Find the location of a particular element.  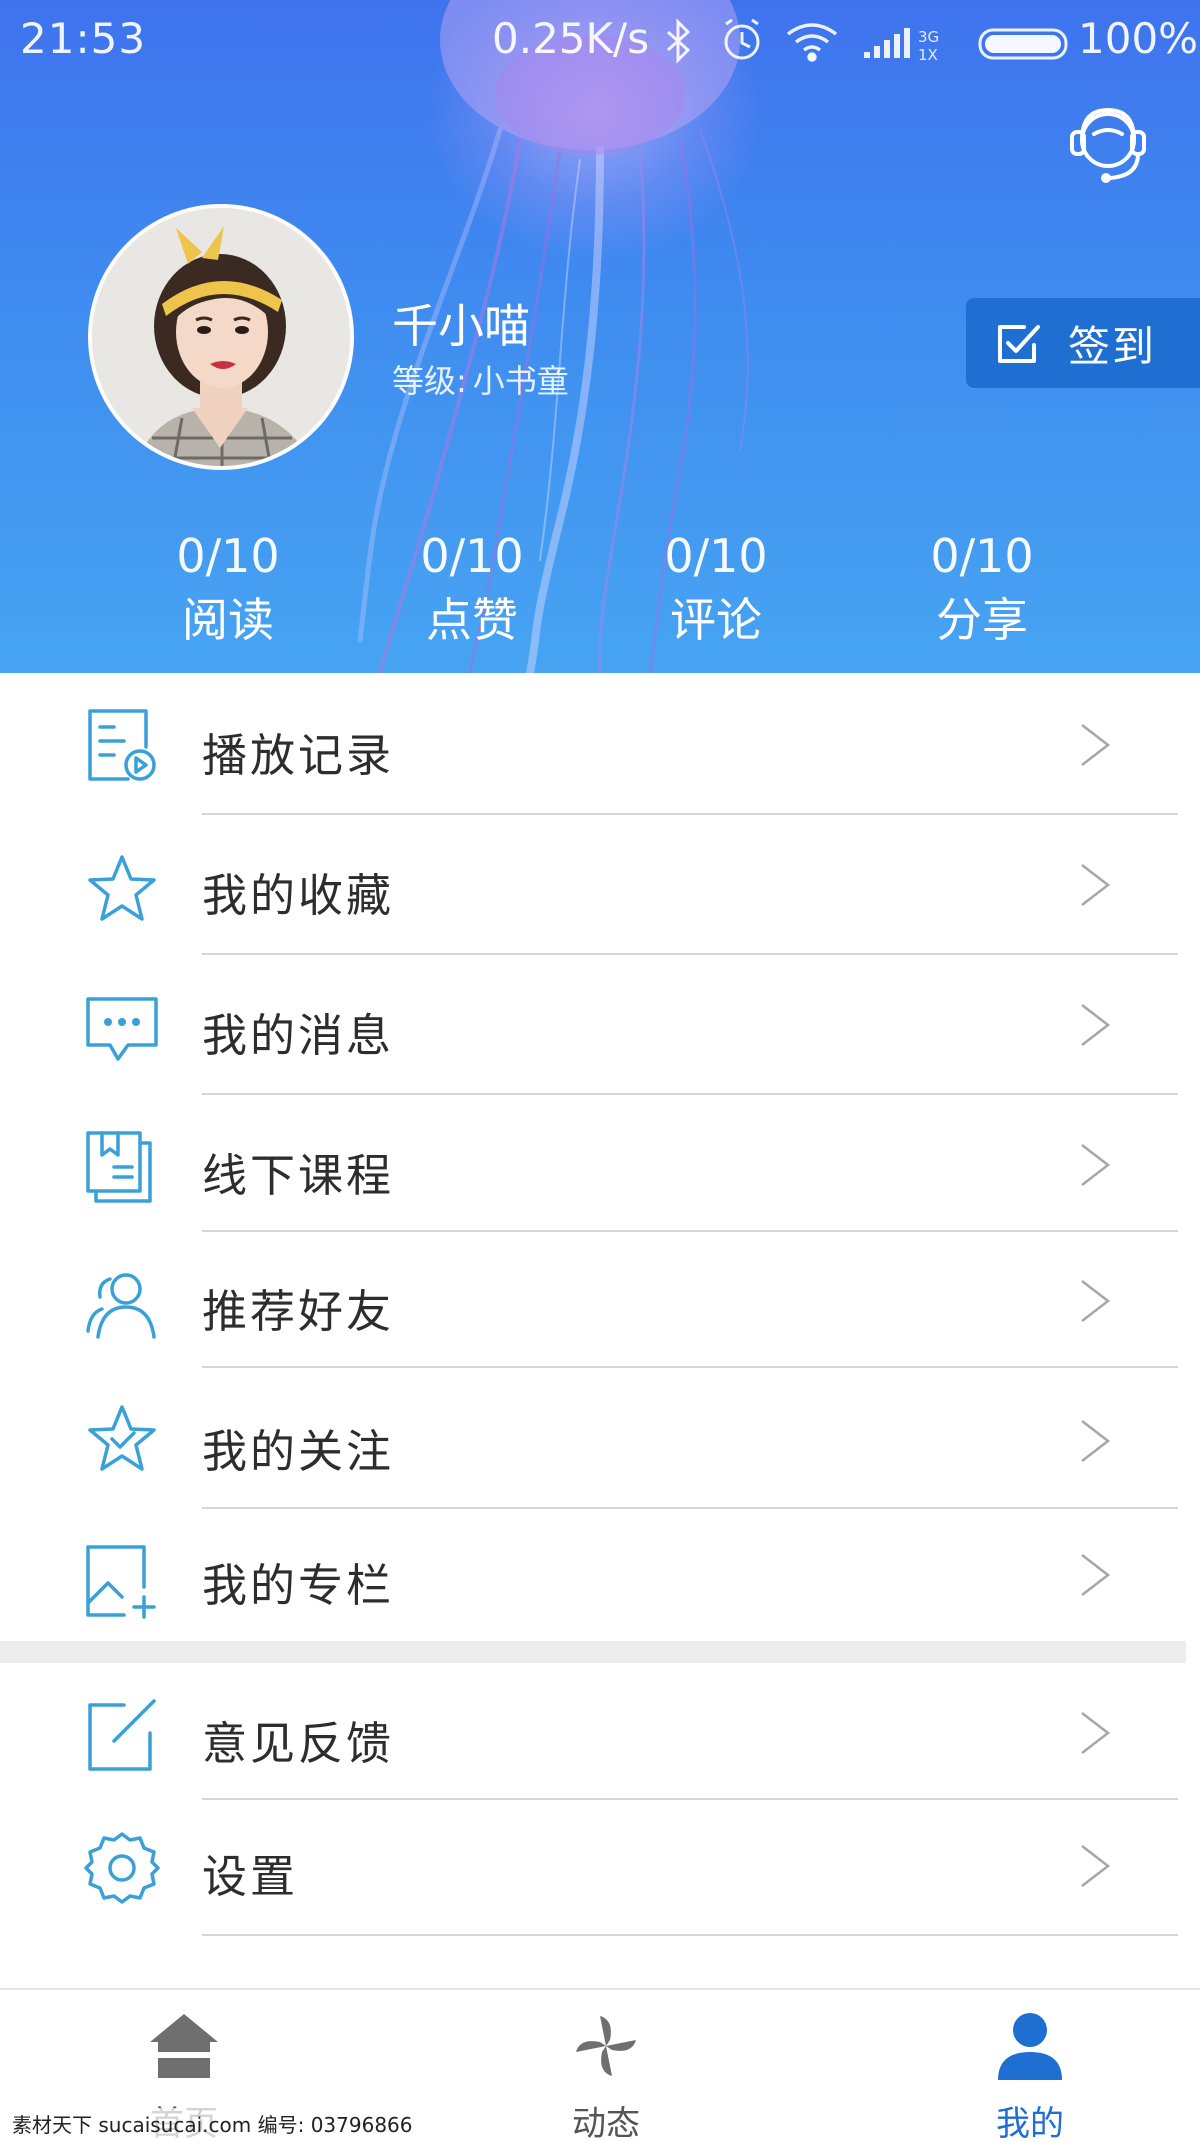

wifi-icon is located at coordinates (812, 42).